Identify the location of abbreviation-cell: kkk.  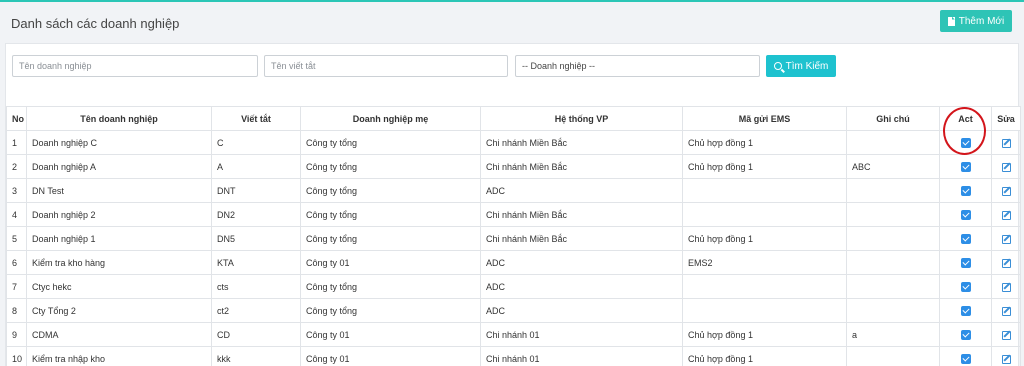
(256, 356).